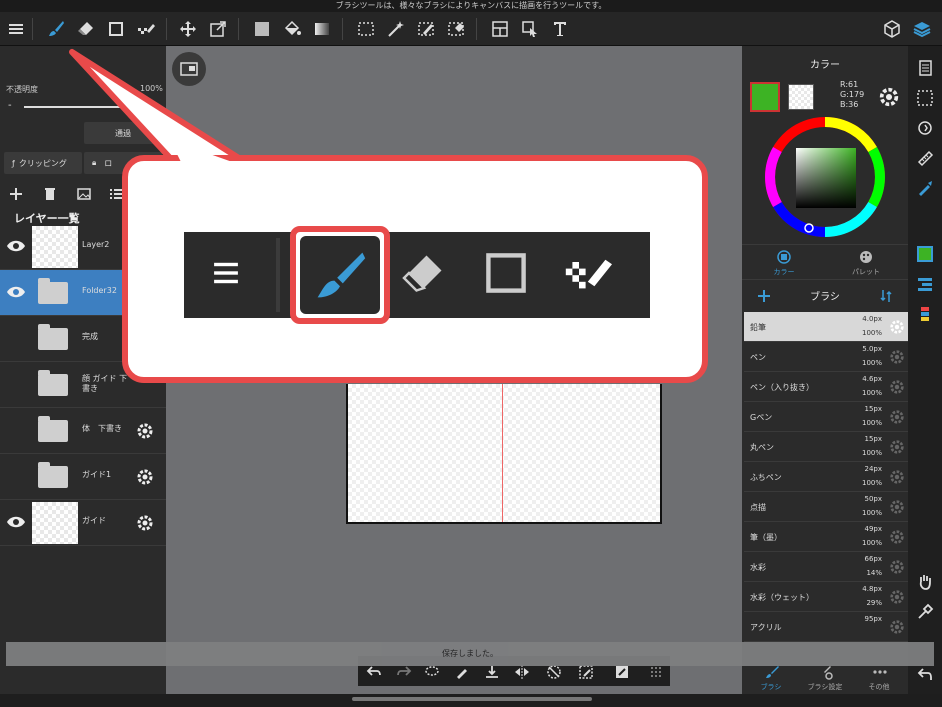  Describe the element at coordinates (50, 194) in the screenshot. I see `delete-layer-icon` at that location.